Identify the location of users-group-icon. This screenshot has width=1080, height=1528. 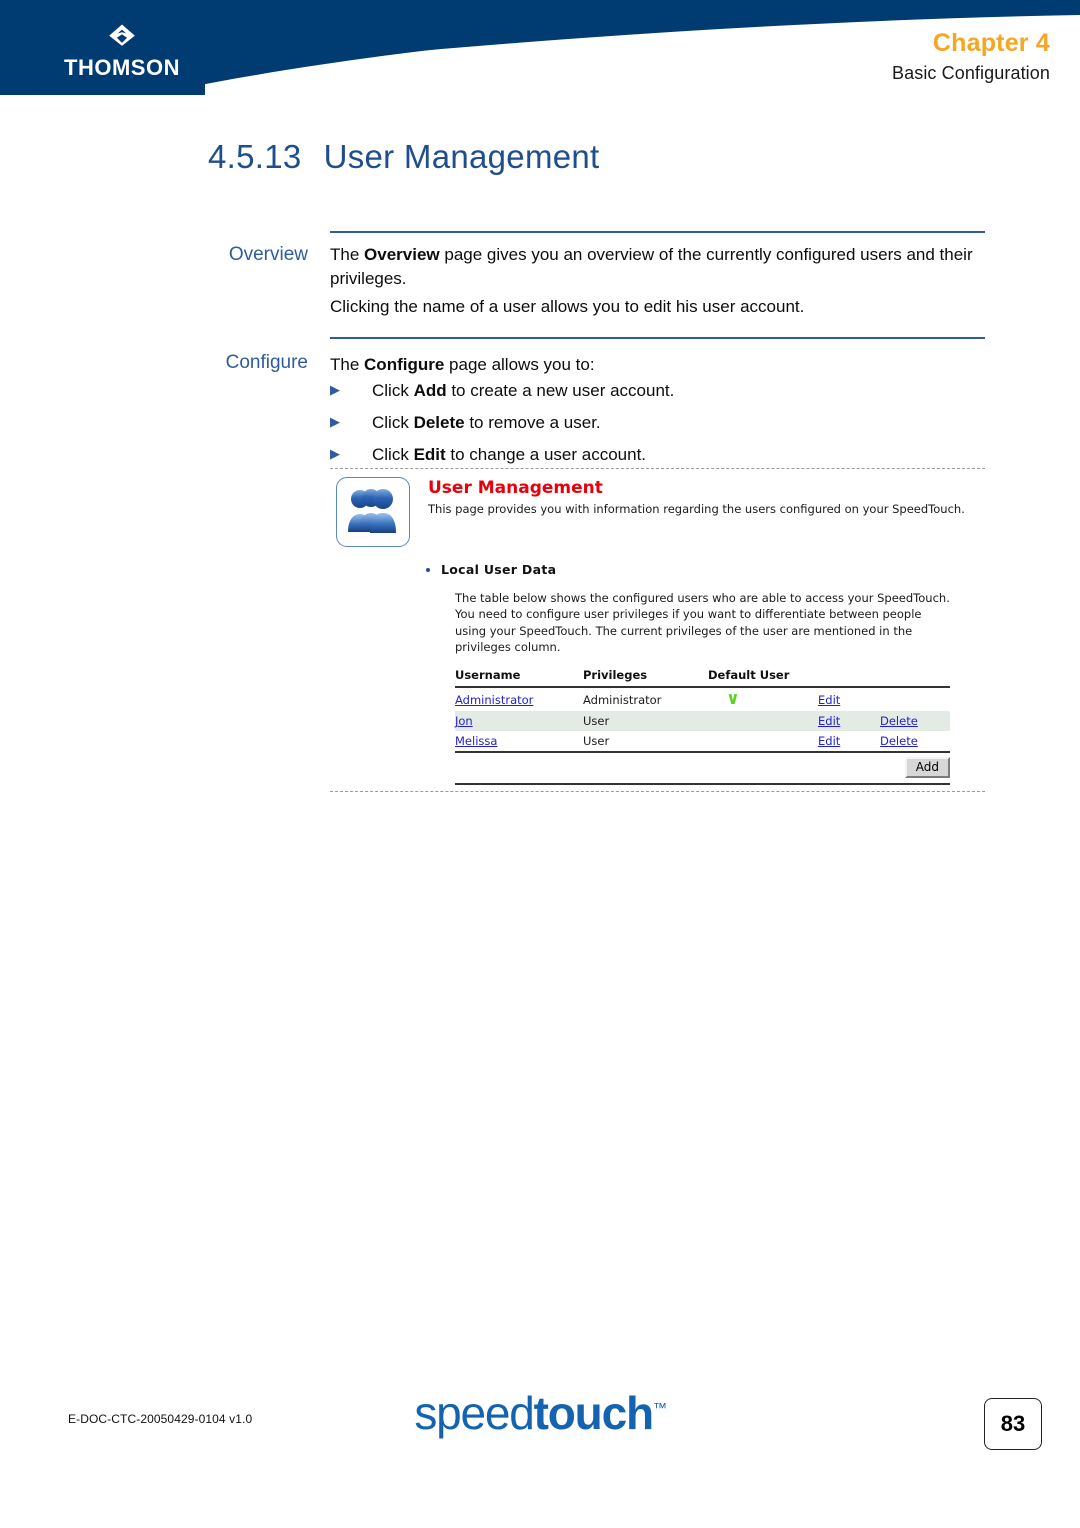
(373, 512).